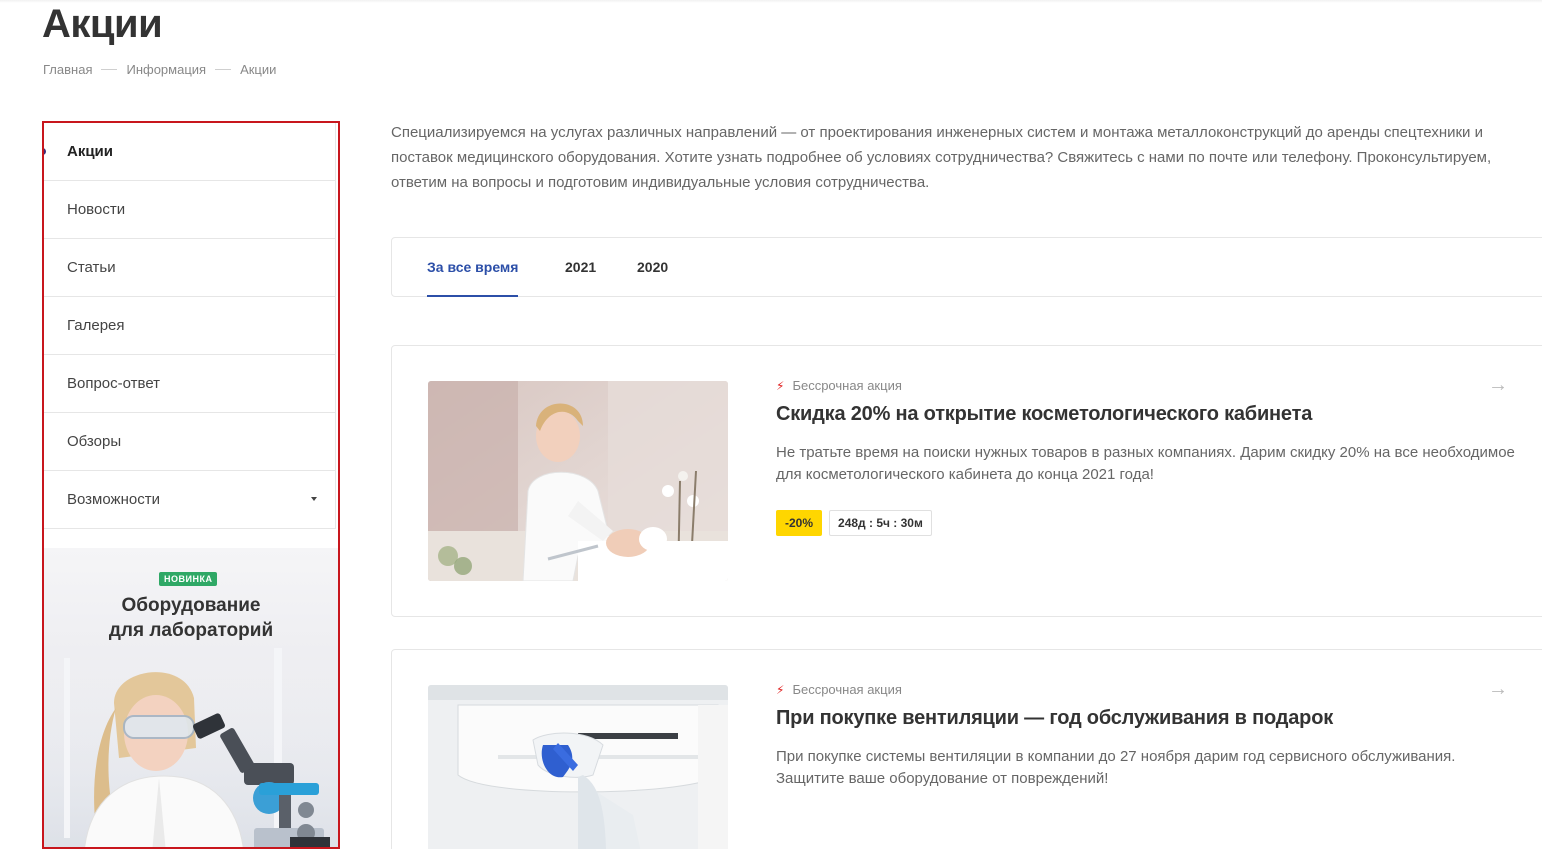 This screenshot has width=1542, height=849. What do you see at coordinates (191, 747) in the screenshot?
I see `lab-scientist-illustration` at bounding box center [191, 747].